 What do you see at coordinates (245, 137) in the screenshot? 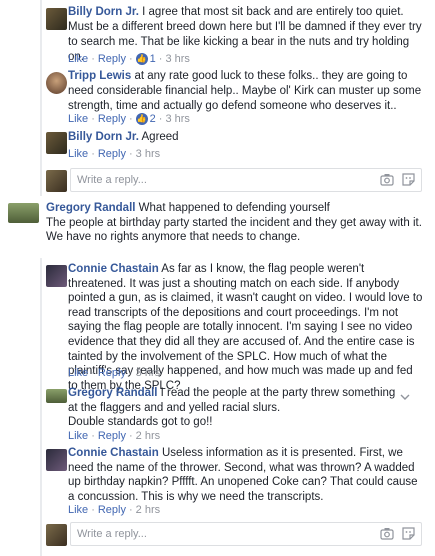
I see `reply-text: Billy Dorn Jr. Agreed` at bounding box center [245, 137].